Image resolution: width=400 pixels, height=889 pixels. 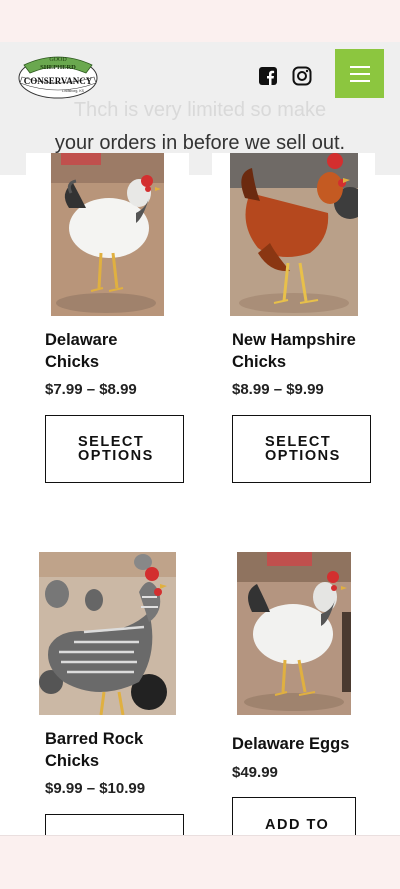 I want to click on svg-text: Lindsborg, KS, so click(x=73, y=91).